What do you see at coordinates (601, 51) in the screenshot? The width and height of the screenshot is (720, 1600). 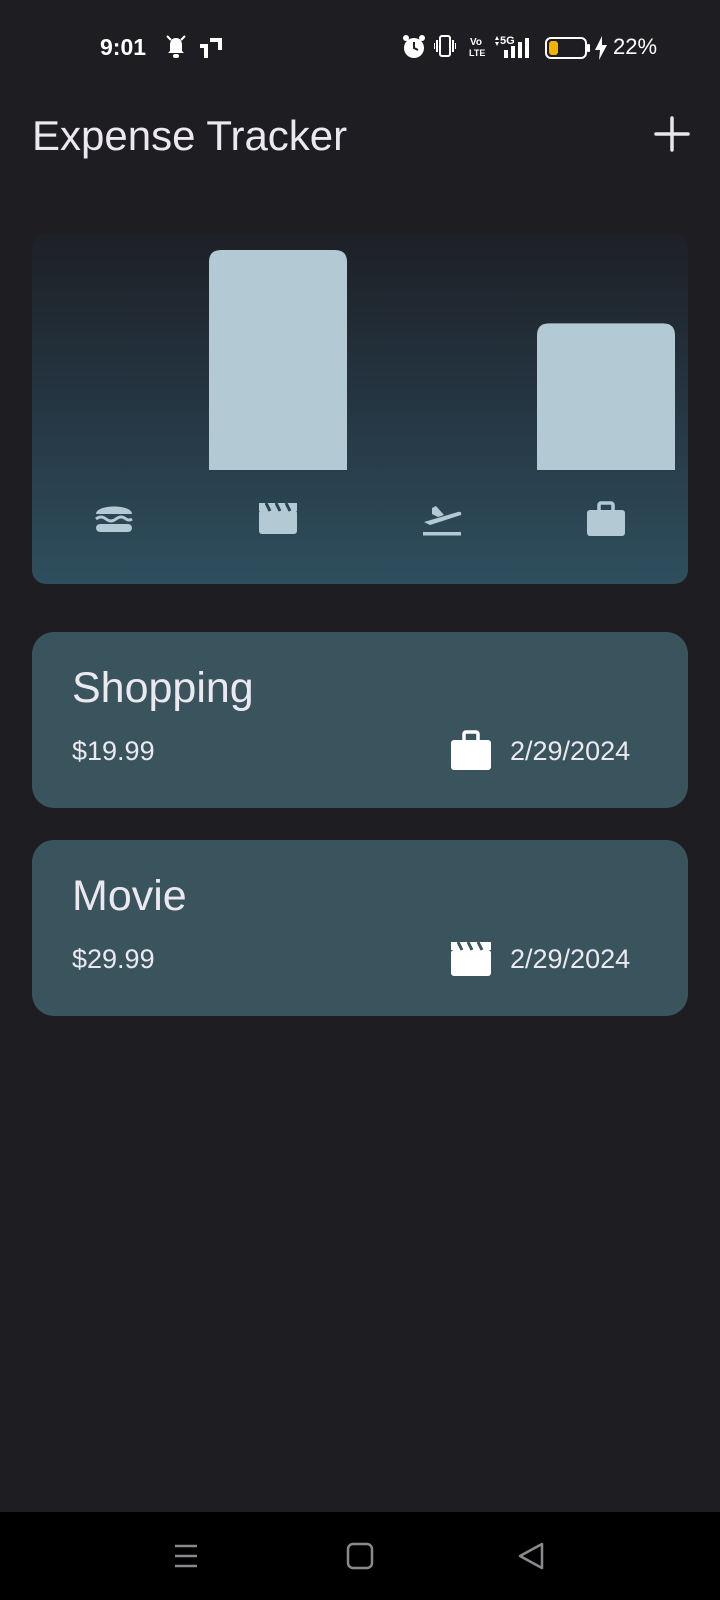 I see `charging-icon` at bounding box center [601, 51].